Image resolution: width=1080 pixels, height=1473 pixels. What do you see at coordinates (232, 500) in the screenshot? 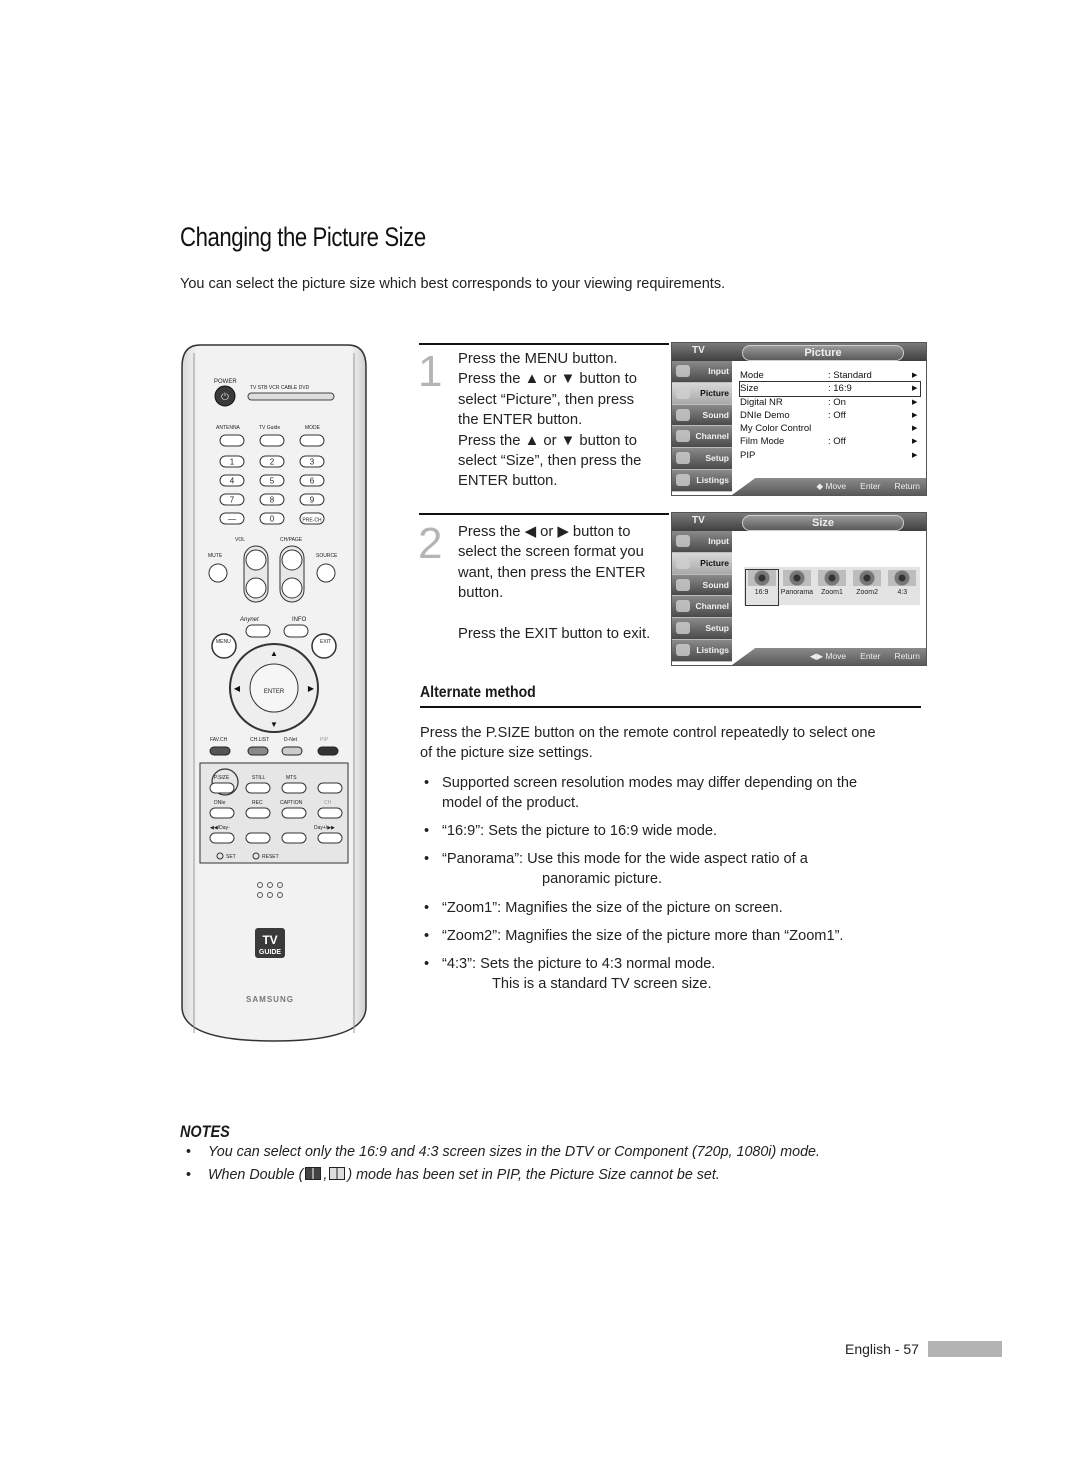
I see `digit-label: 7` at bounding box center [232, 500].